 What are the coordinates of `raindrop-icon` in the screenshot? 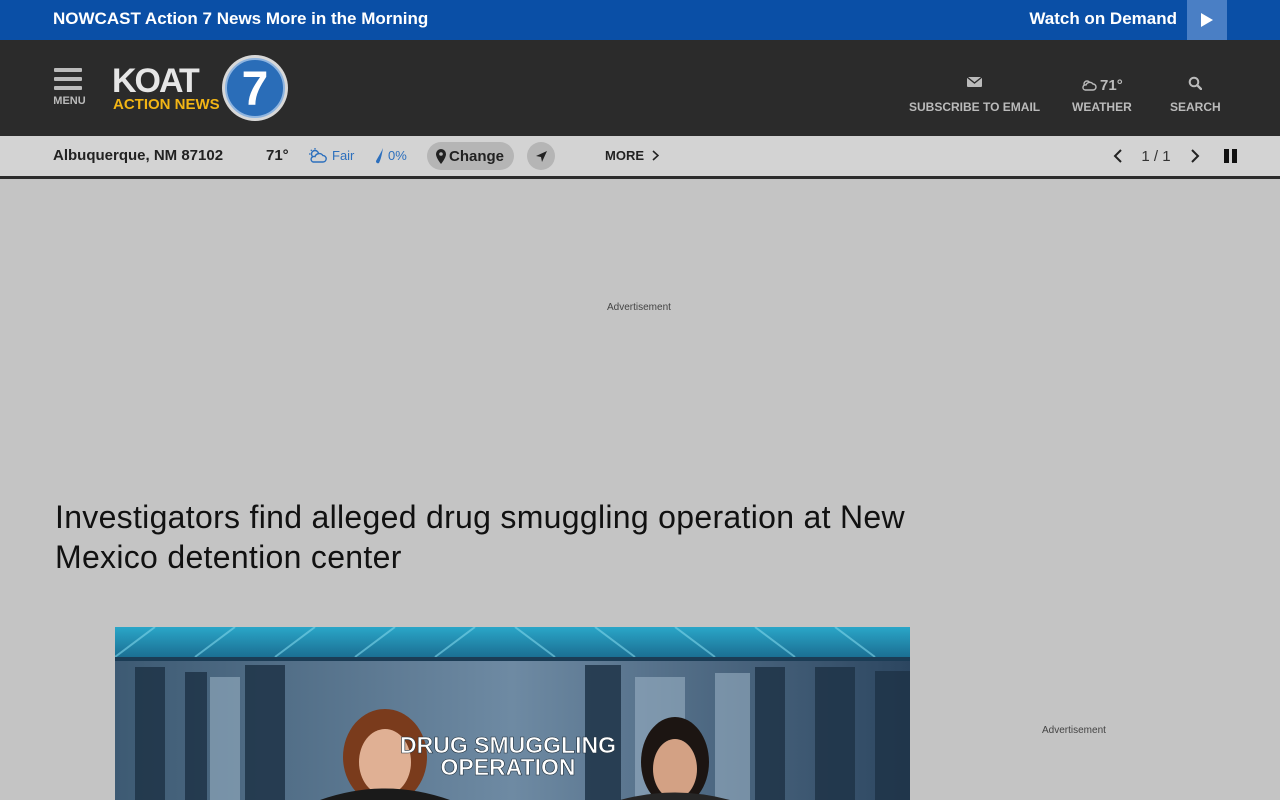 It's located at (379, 156).